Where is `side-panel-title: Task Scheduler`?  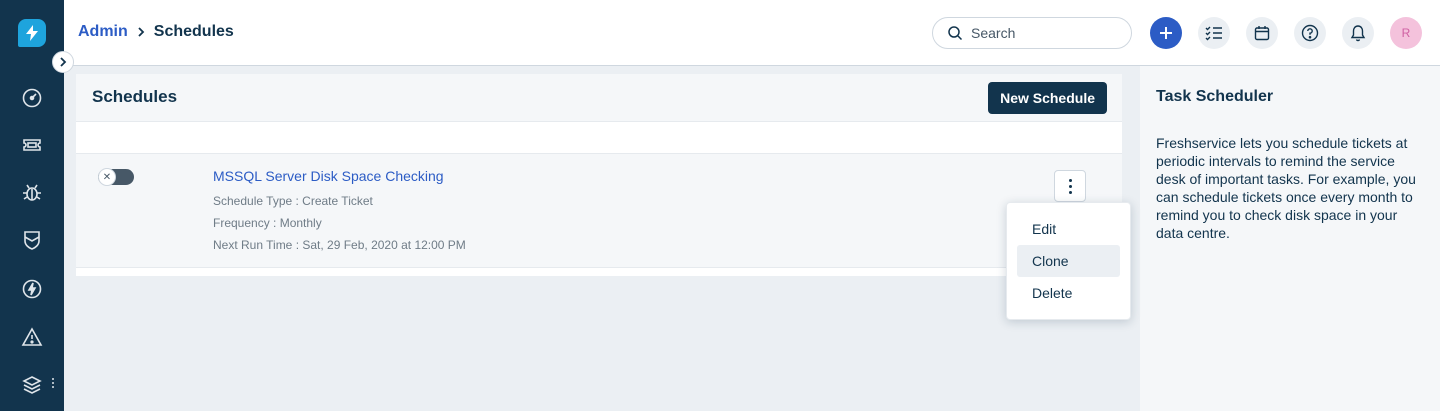
side-panel-title: Task Scheduler is located at coordinates (1215, 96).